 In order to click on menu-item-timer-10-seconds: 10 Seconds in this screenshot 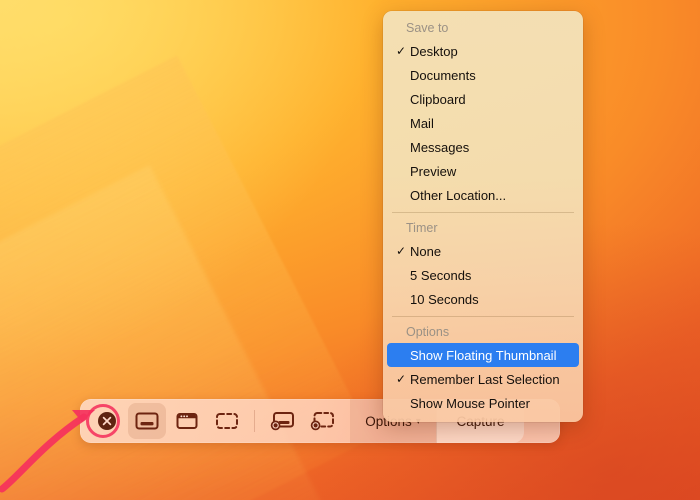, I will do `click(483, 299)`.